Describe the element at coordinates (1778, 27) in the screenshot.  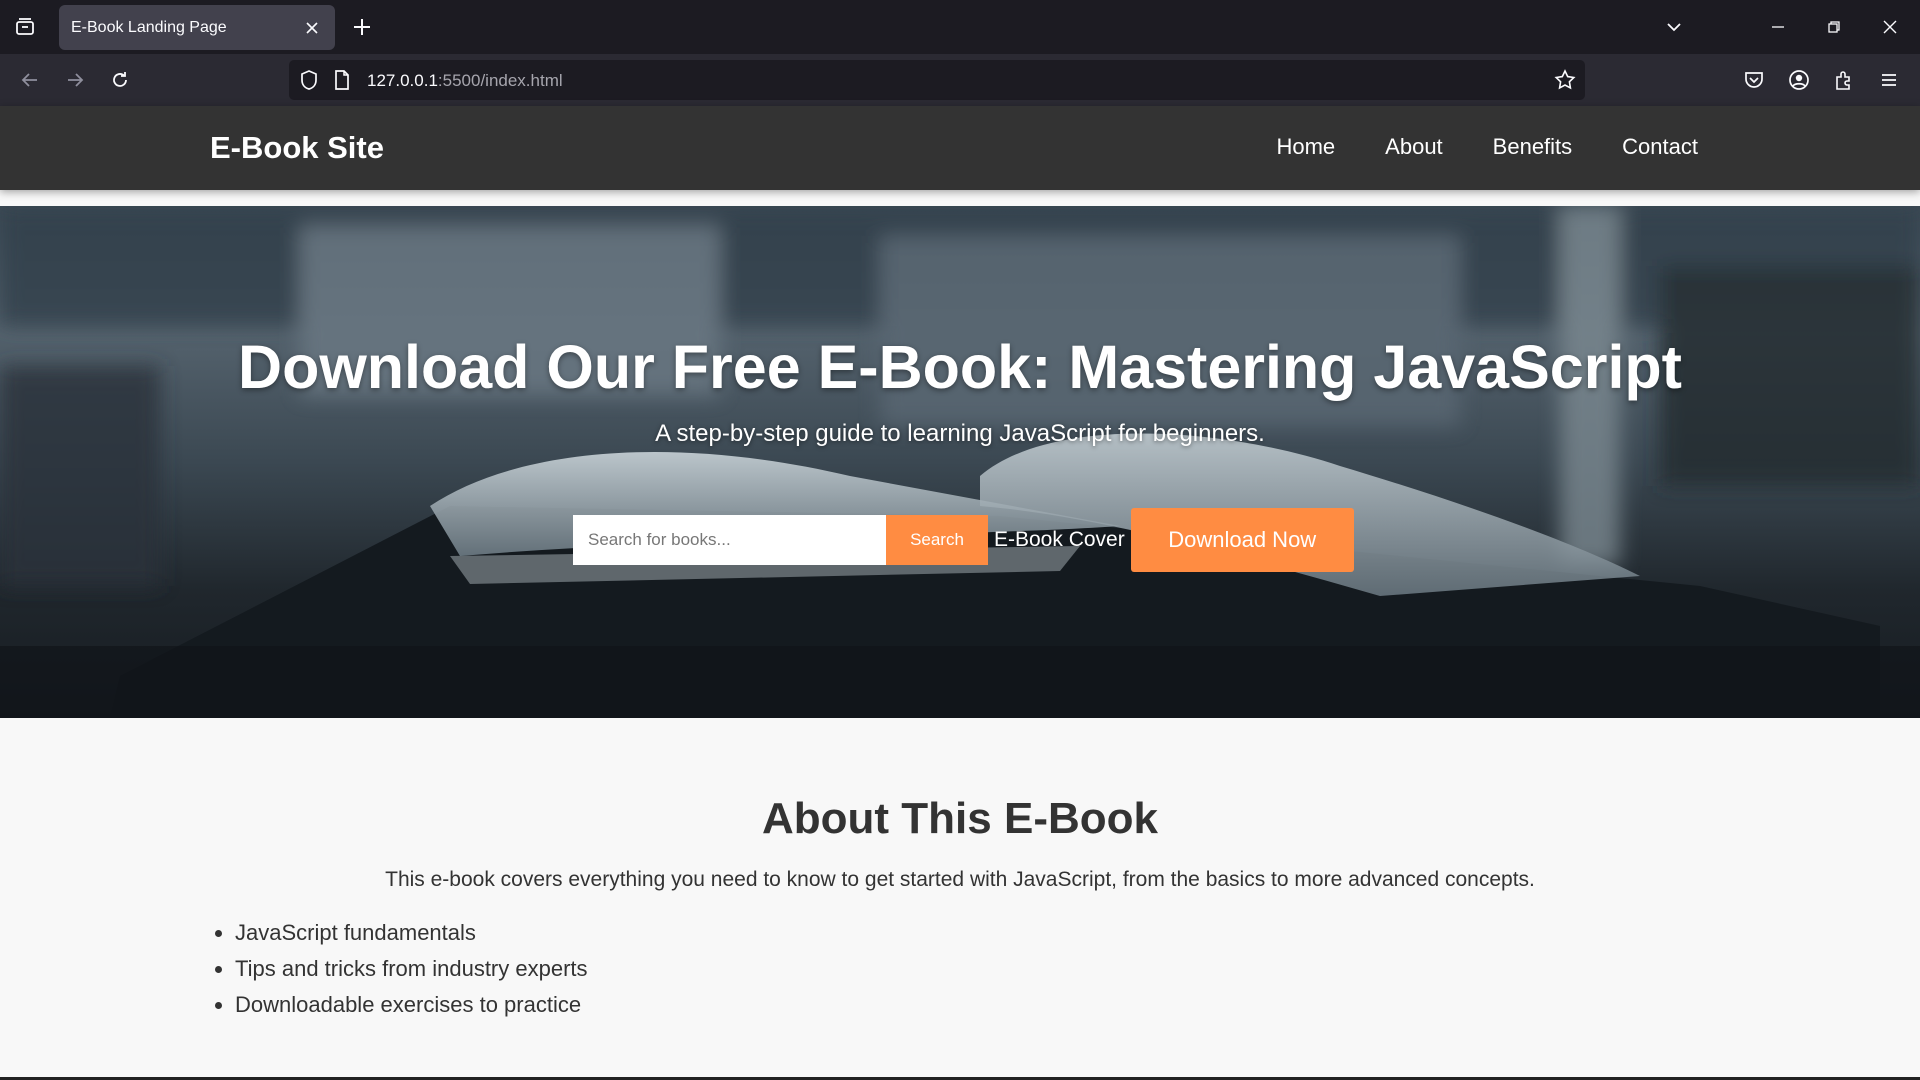
I see `minimize-icon` at that location.